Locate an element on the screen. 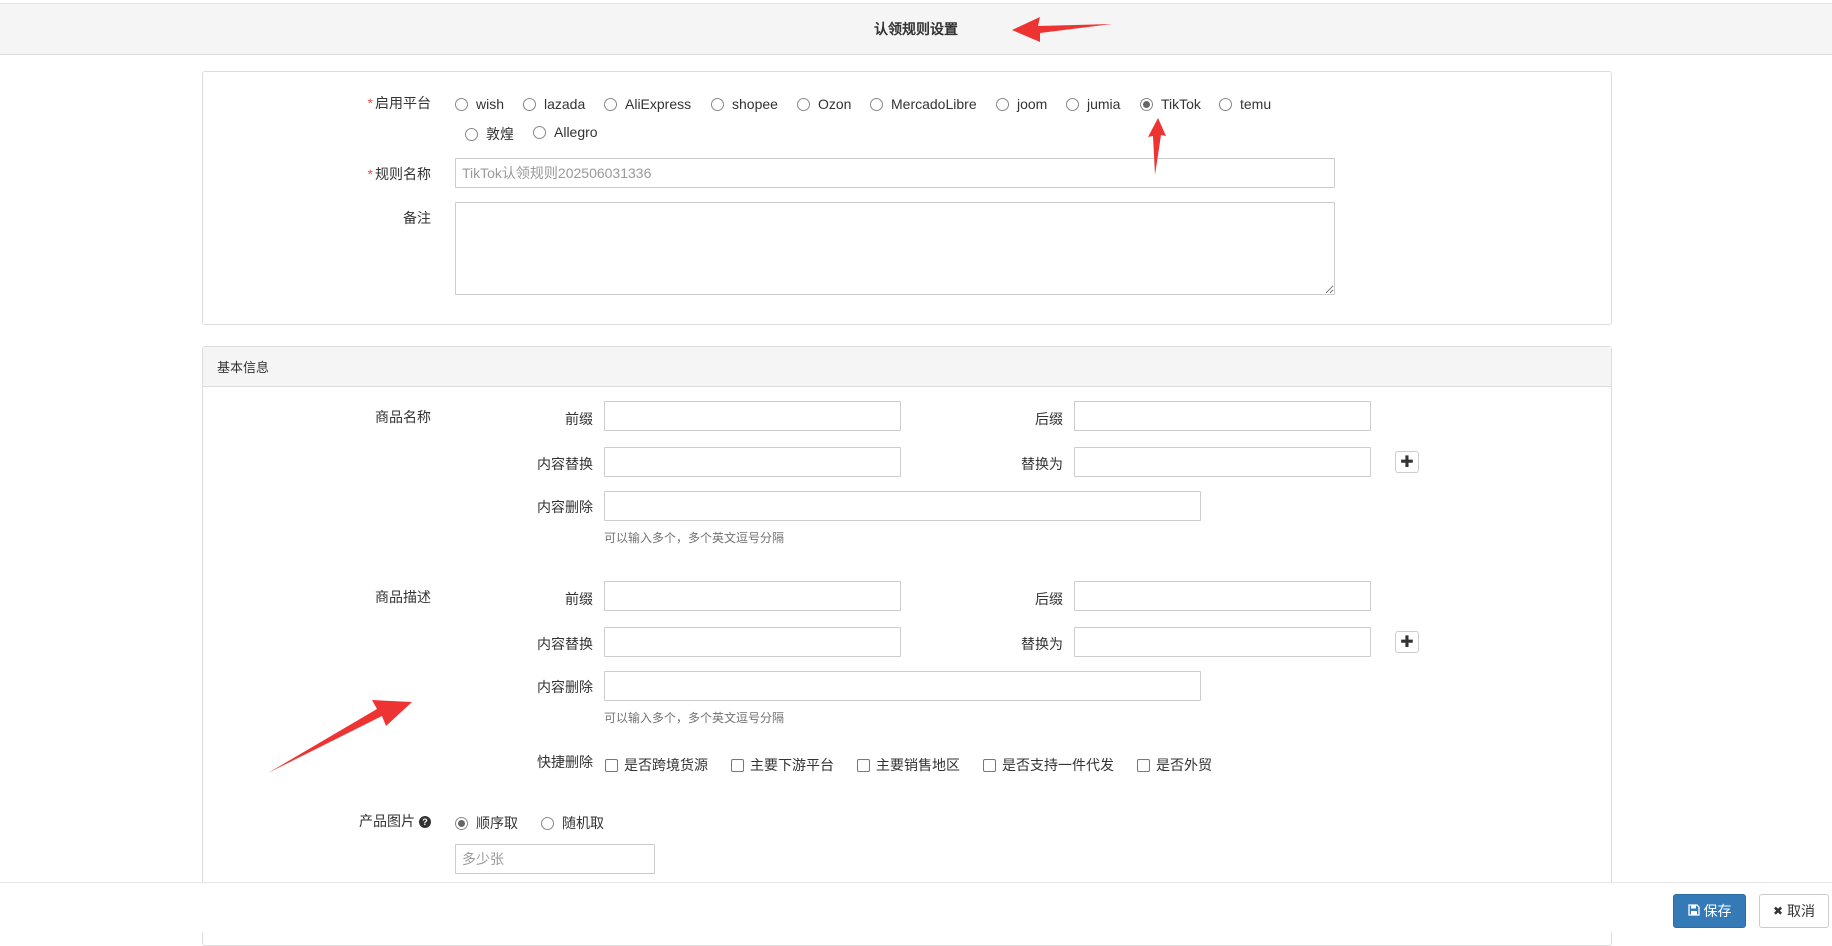 The image size is (1832, 946). platform-radio-jumia: jumia is located at coordinates (1093, 104).